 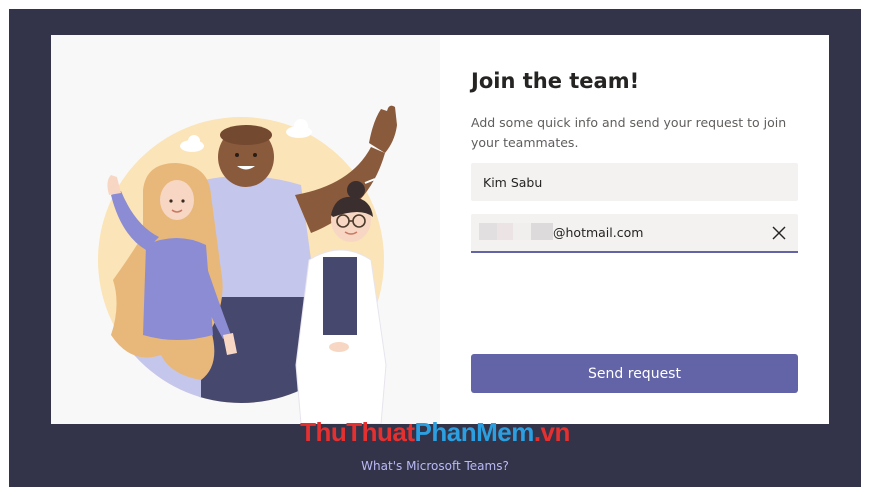 I want to click on close-icon, so click(x=779, y=233).